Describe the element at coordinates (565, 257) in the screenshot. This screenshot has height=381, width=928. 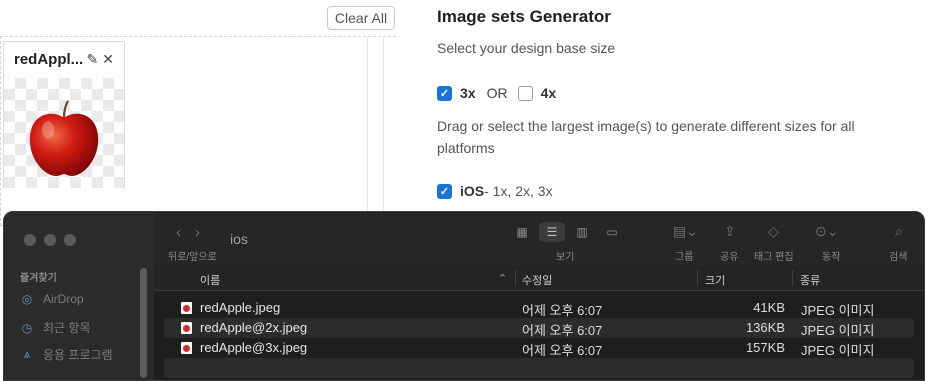
I see `view-caption: 보기` at that location.